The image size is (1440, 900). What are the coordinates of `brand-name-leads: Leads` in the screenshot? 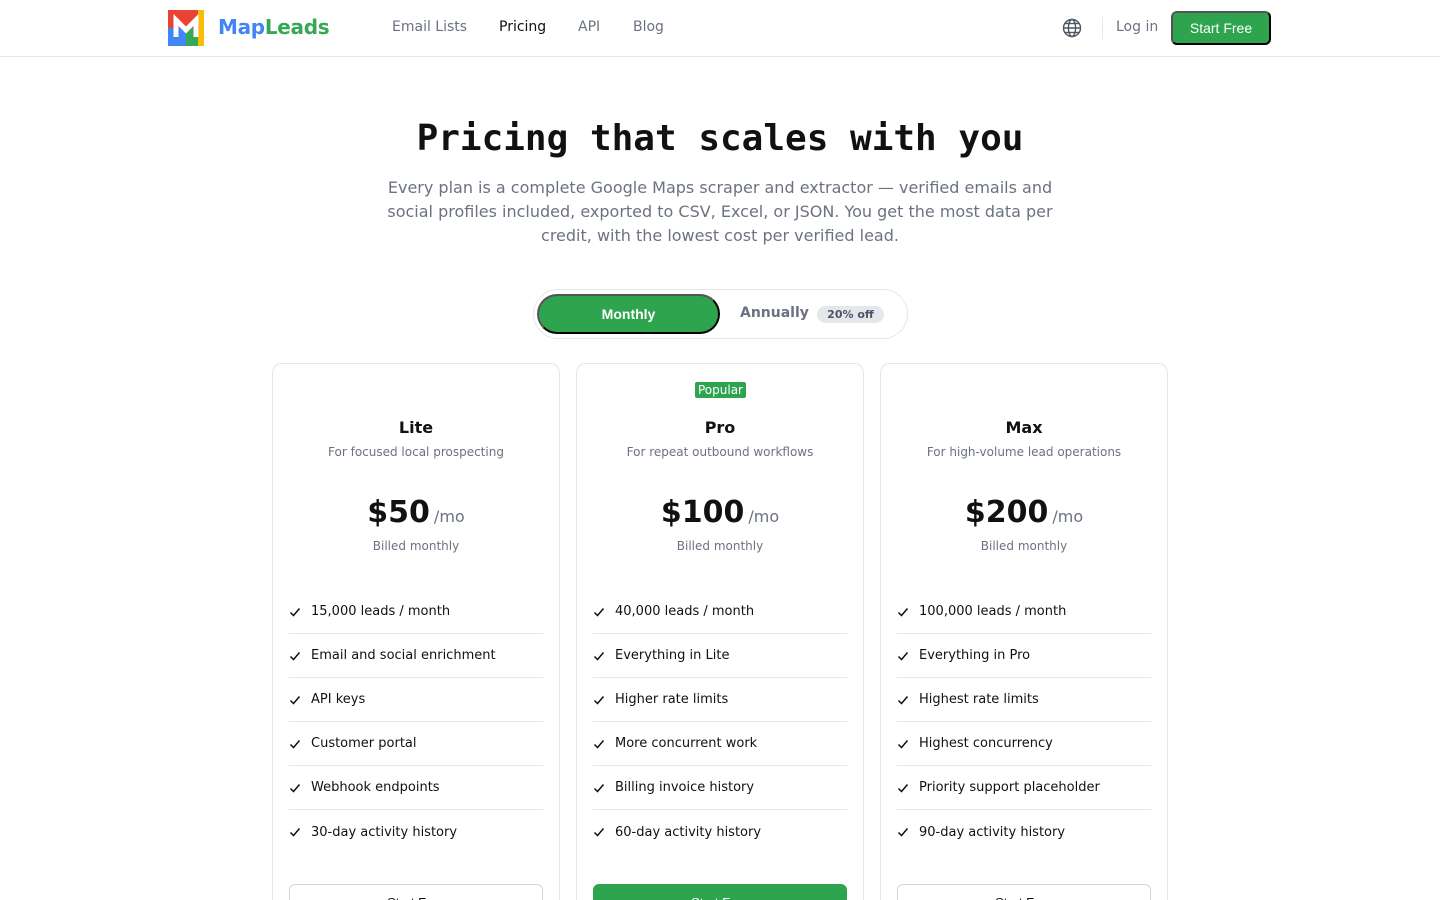 It's located at (297, 27).